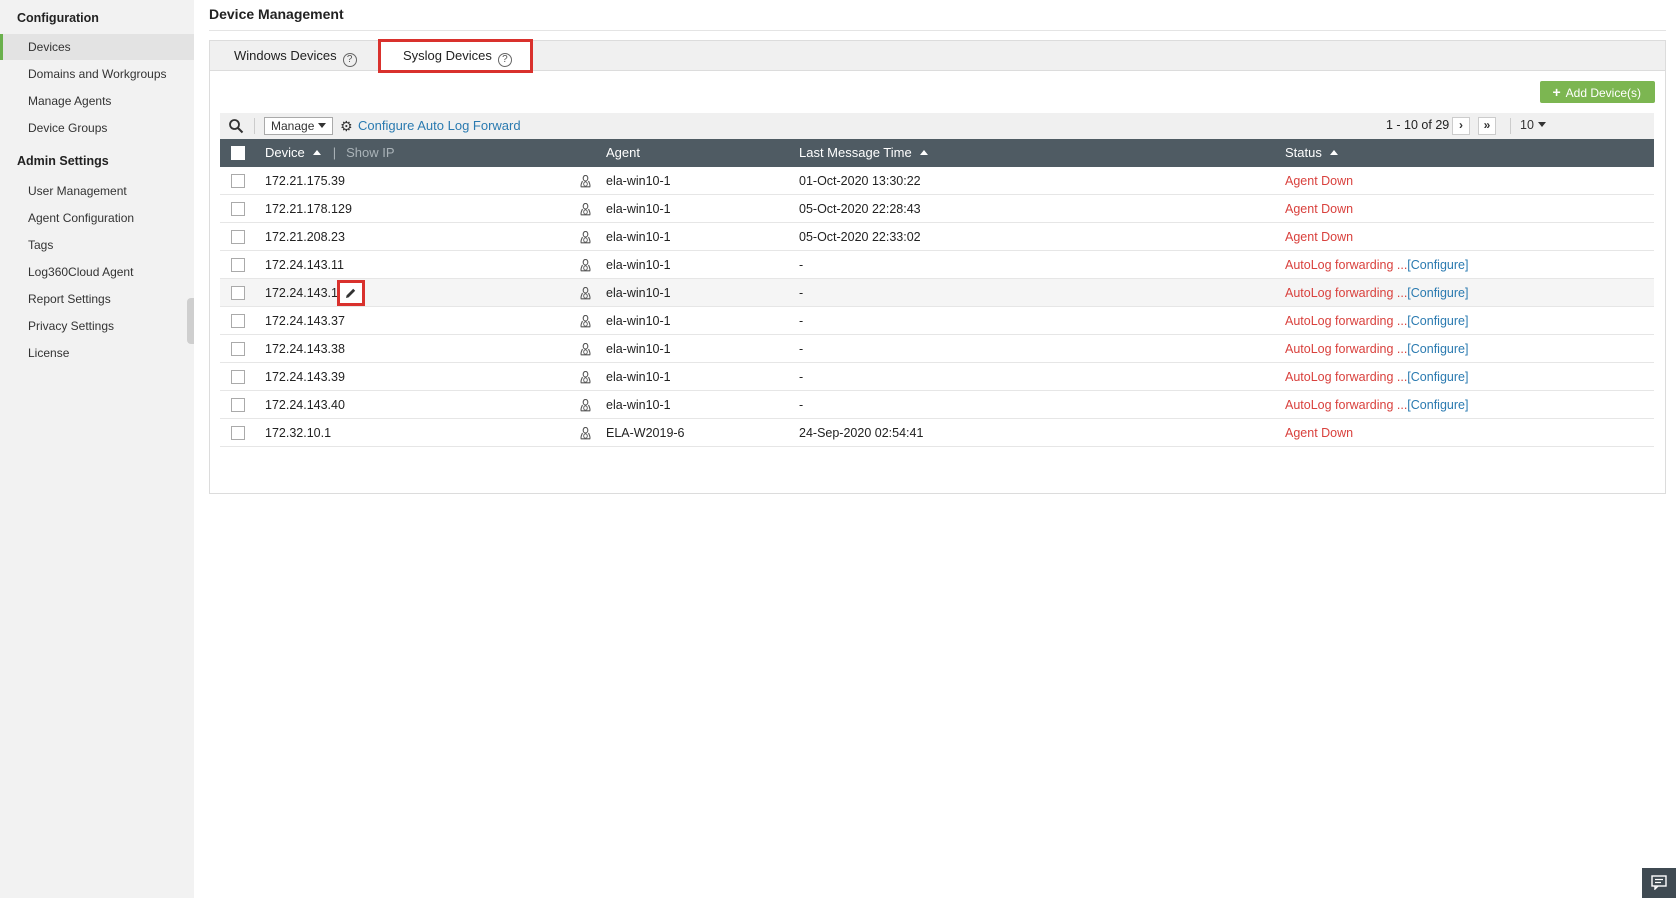 This screenshot has width=1680, height=898. I want to click on sidebar-item-user-management: User Management, so click(97, 191).